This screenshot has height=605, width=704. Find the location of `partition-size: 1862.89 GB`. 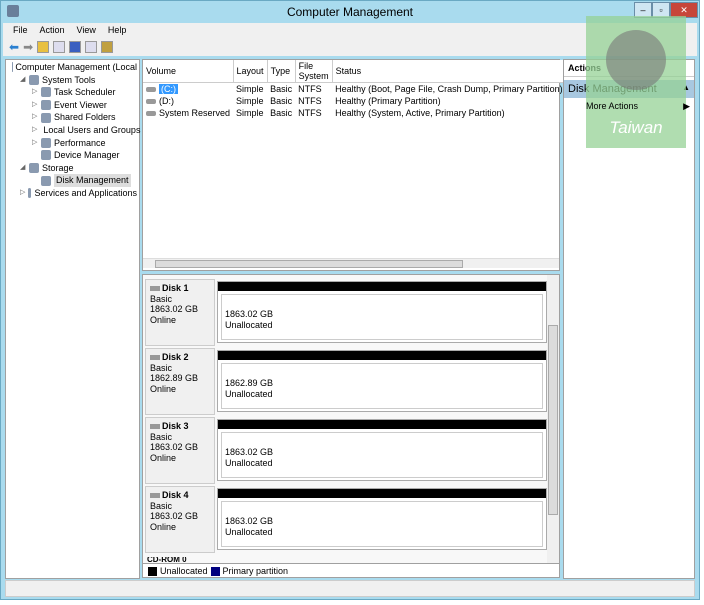

partition-size: 1862.89 GB is located at coordinates (249, 383).